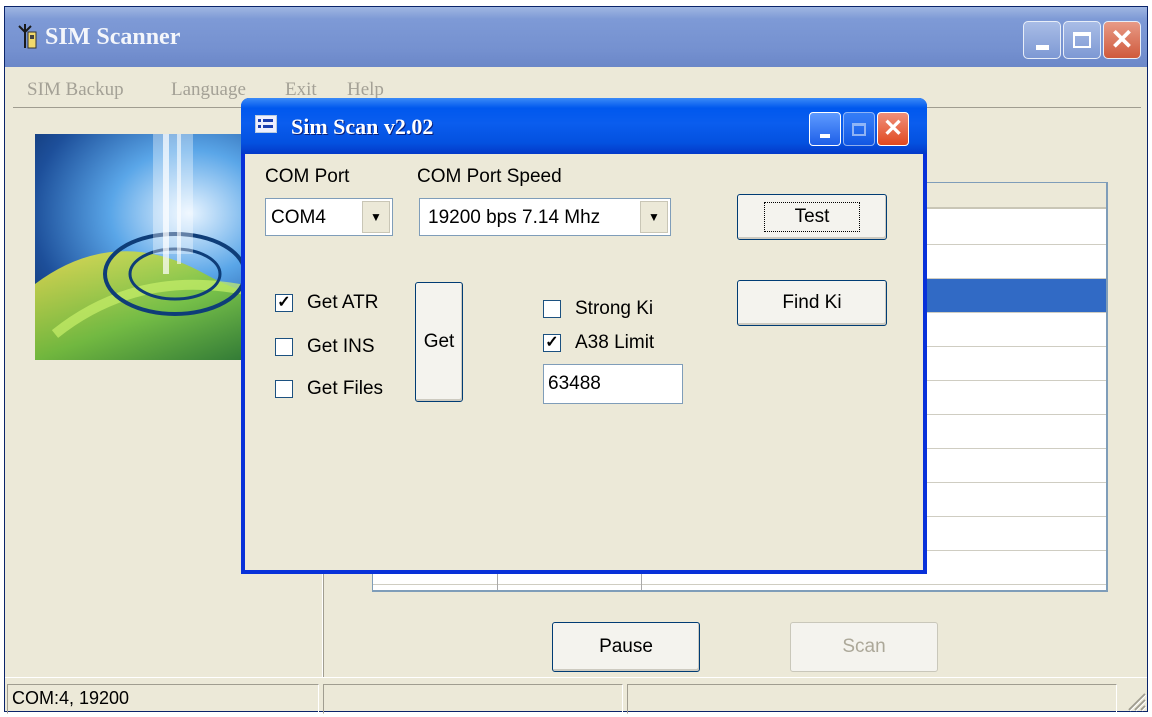 The height and width of the screenshot is (717, 1152). What do you see at coordinates (1135, 700) in the screenshot?
I see `resize-grip-icon` at bounding box center [1135, 700].